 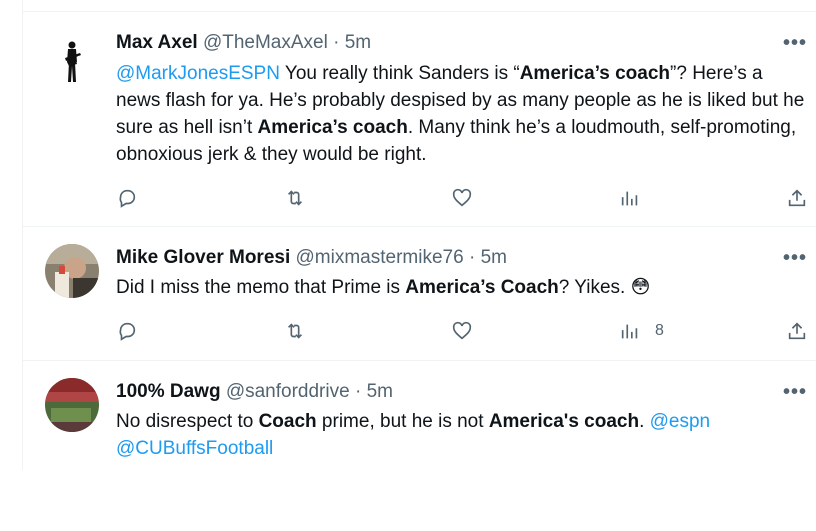 I want to click on tweet-header: 100% Dawg @sanforddrive · 5m, so click(x=254, y=392).